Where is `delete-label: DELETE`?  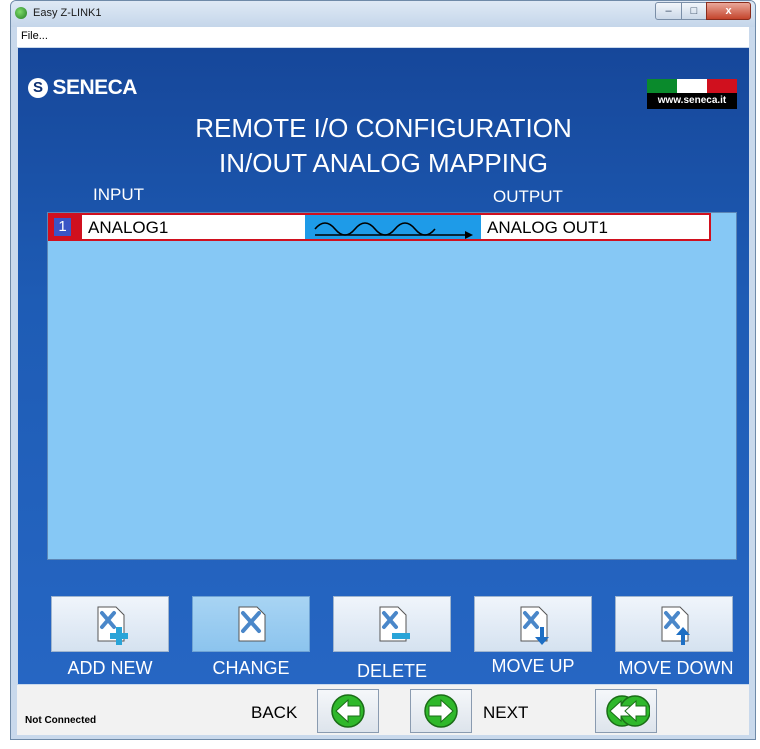
delete-label: DELETE is located at coordinates (392, 671).